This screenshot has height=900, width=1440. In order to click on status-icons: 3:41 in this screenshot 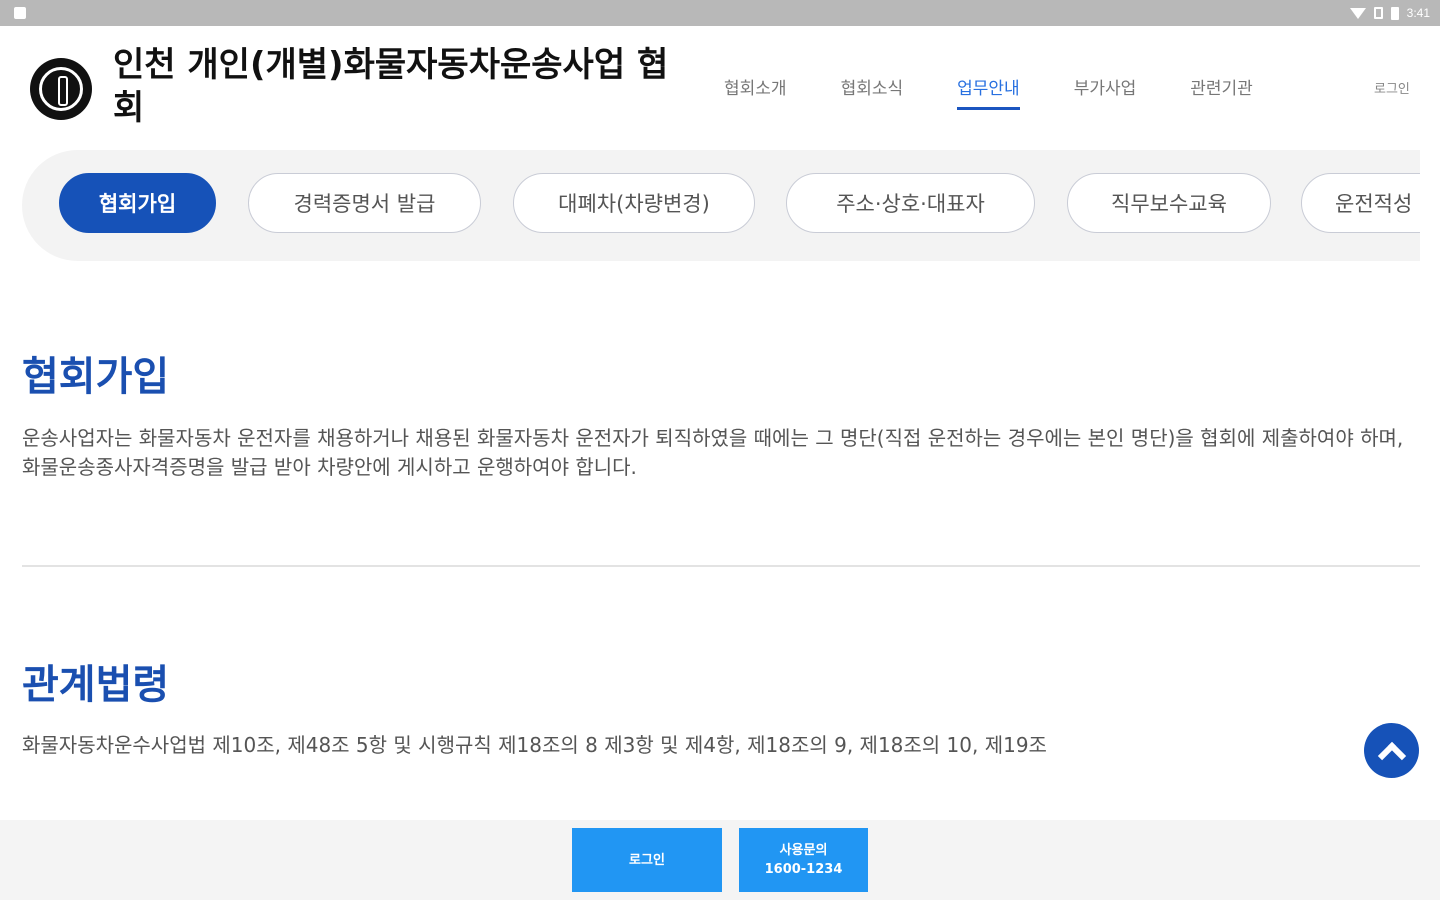, I will do `click(1389, 13)`.